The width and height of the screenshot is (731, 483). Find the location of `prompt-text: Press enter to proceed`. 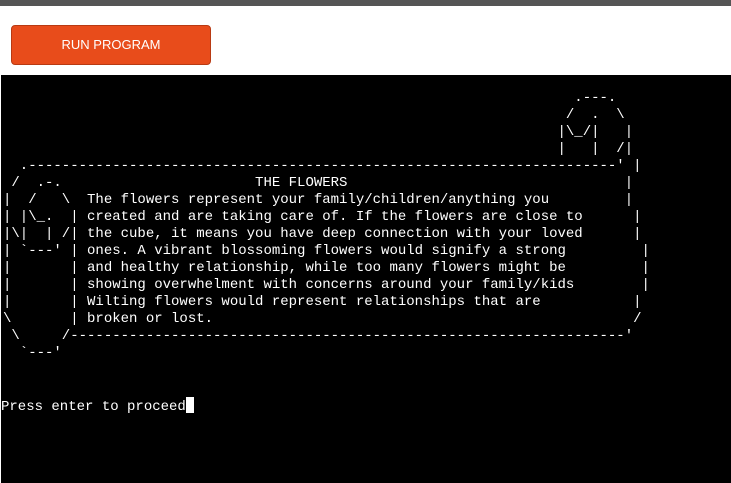

prompt-text: Press enter to proceed is located at coordinates (93, 407).